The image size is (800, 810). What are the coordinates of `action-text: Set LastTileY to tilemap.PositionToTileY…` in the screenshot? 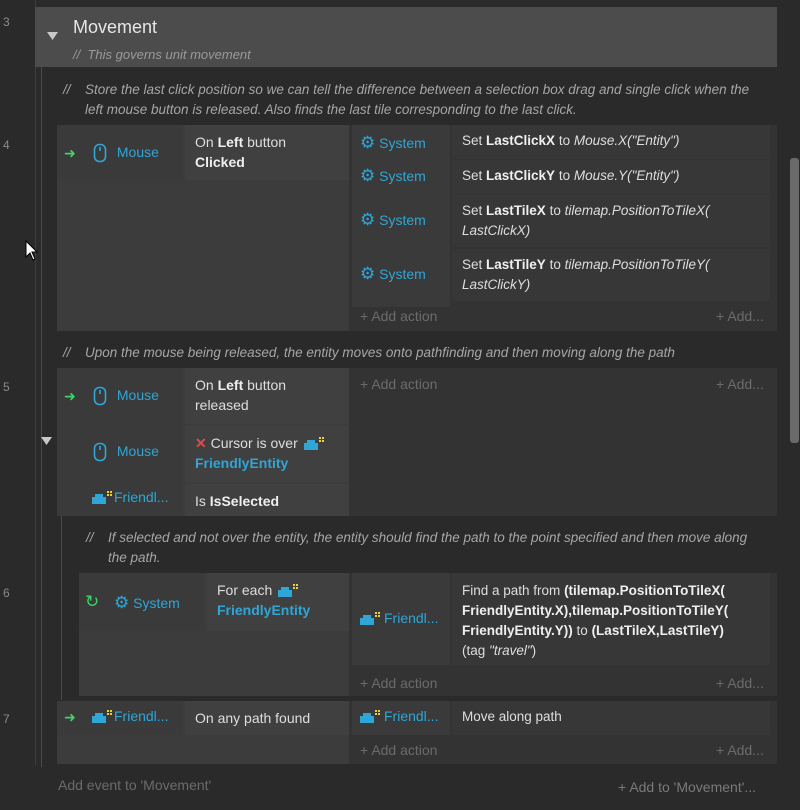 It's located at (611, 275).